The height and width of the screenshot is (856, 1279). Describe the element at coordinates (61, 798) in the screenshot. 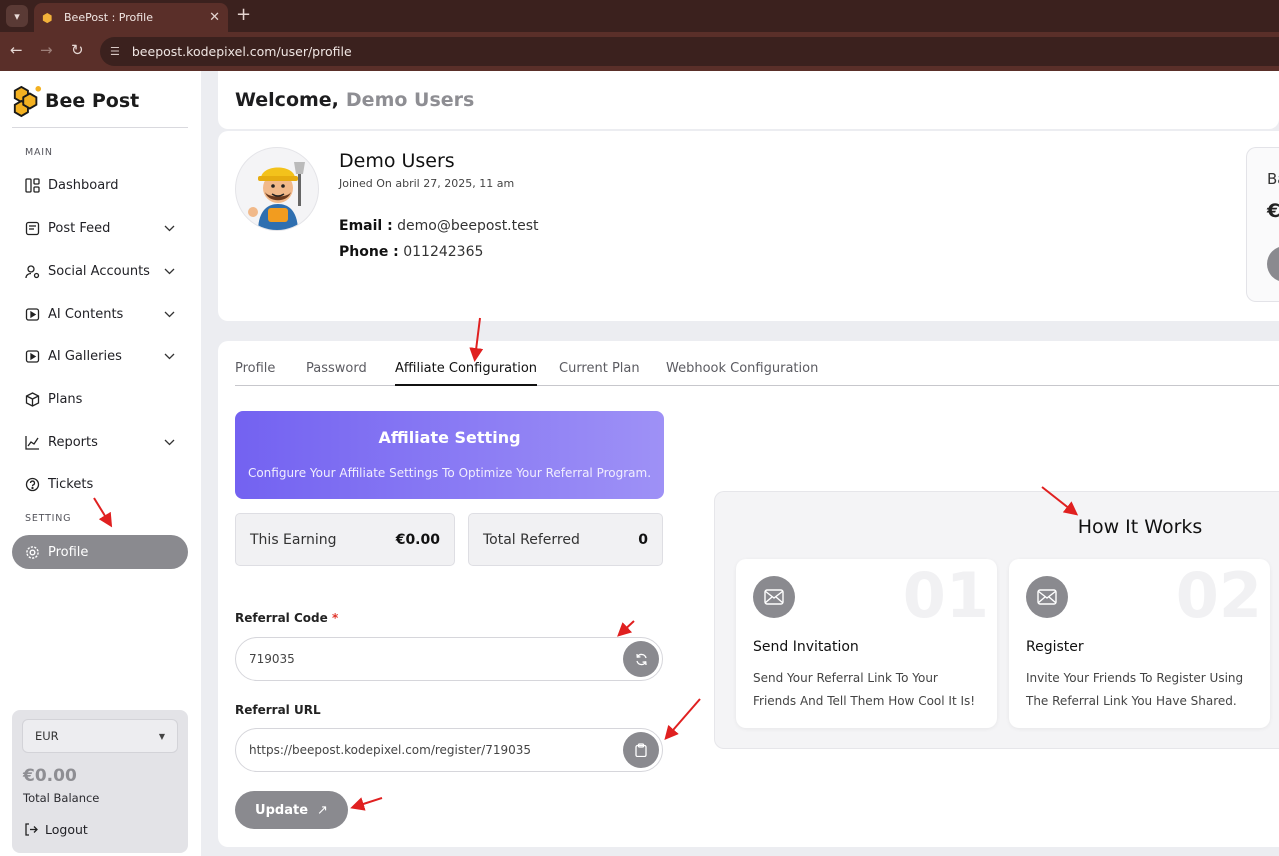

I see `total-balance-label: Total Balance` at that location.